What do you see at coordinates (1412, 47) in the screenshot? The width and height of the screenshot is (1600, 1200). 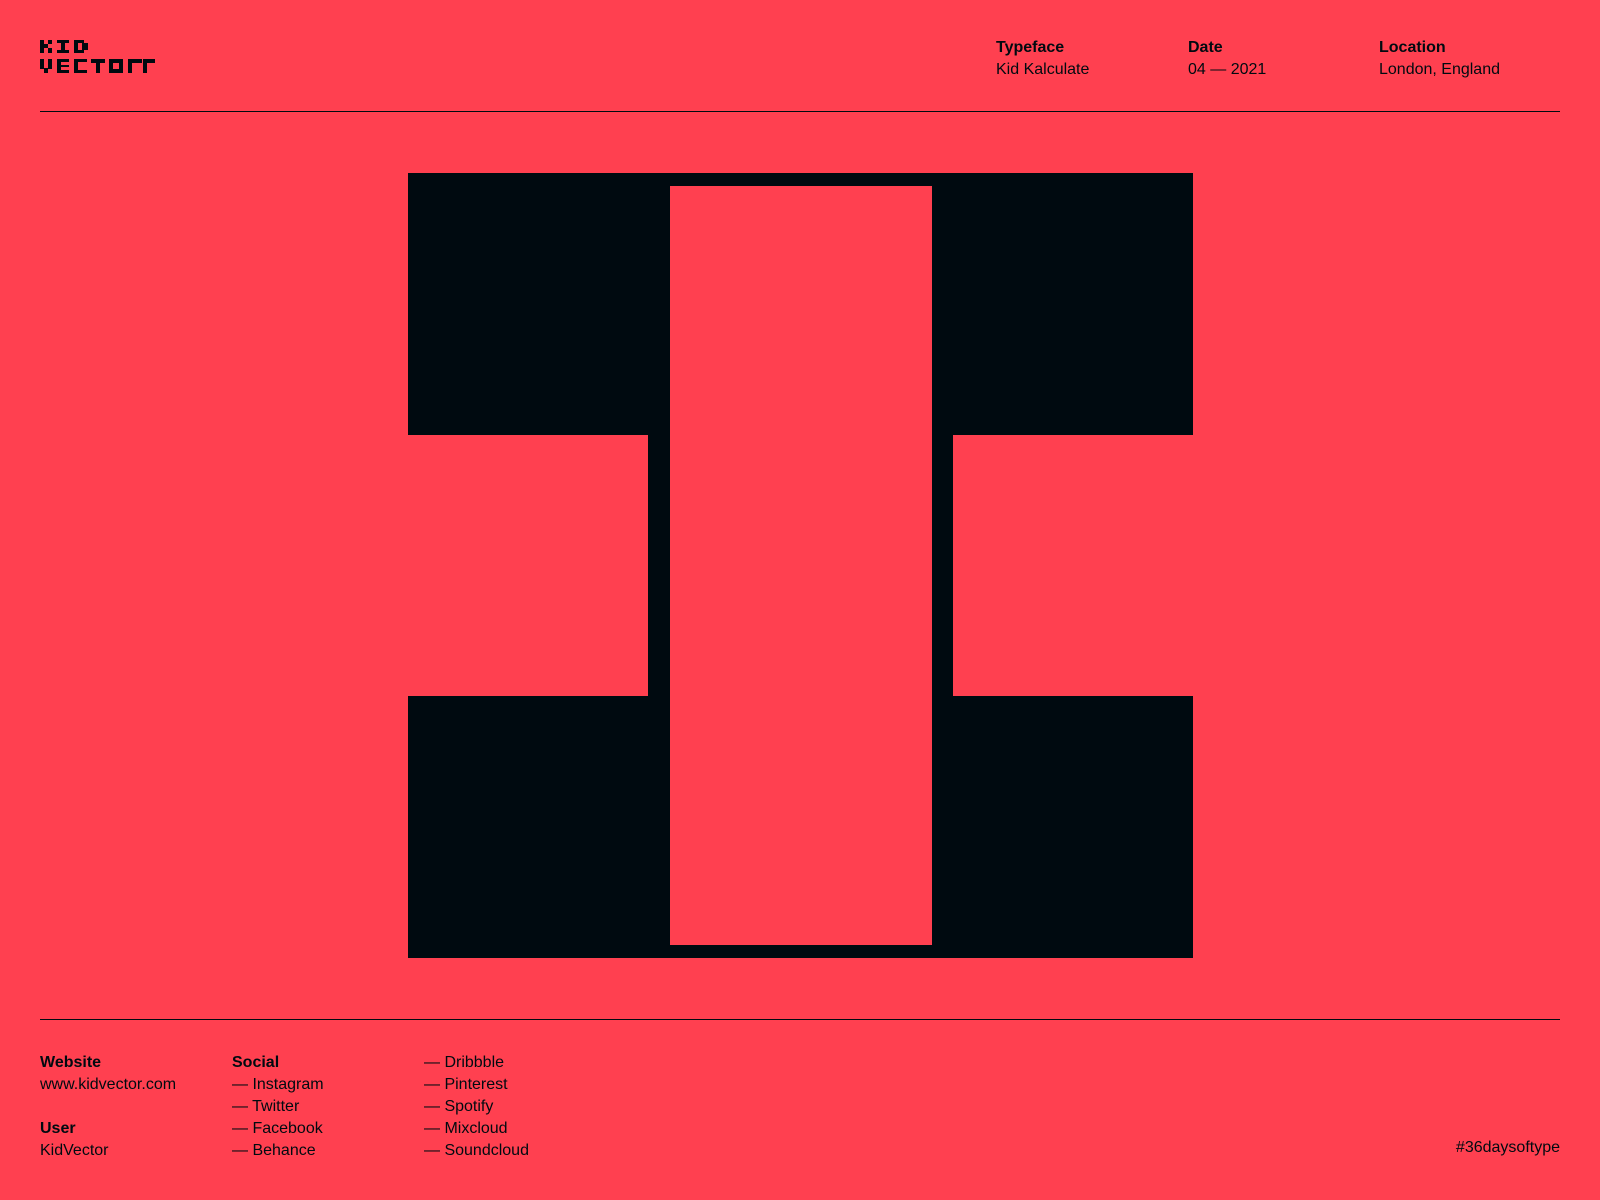 I see `meta-location-label: Location` at bounding box center [1412, 47].